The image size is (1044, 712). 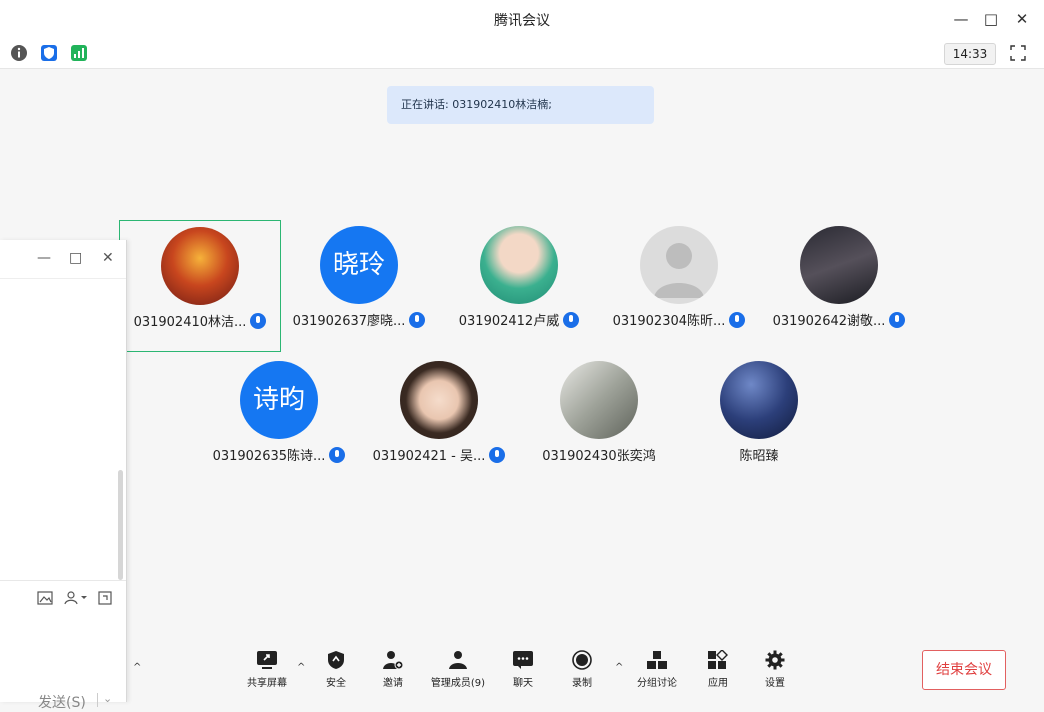 What do you see at coordinates (301, 667) in the screenshot?
I see `share-options-chevron-icon: ^` at bounding box center [301, 667].